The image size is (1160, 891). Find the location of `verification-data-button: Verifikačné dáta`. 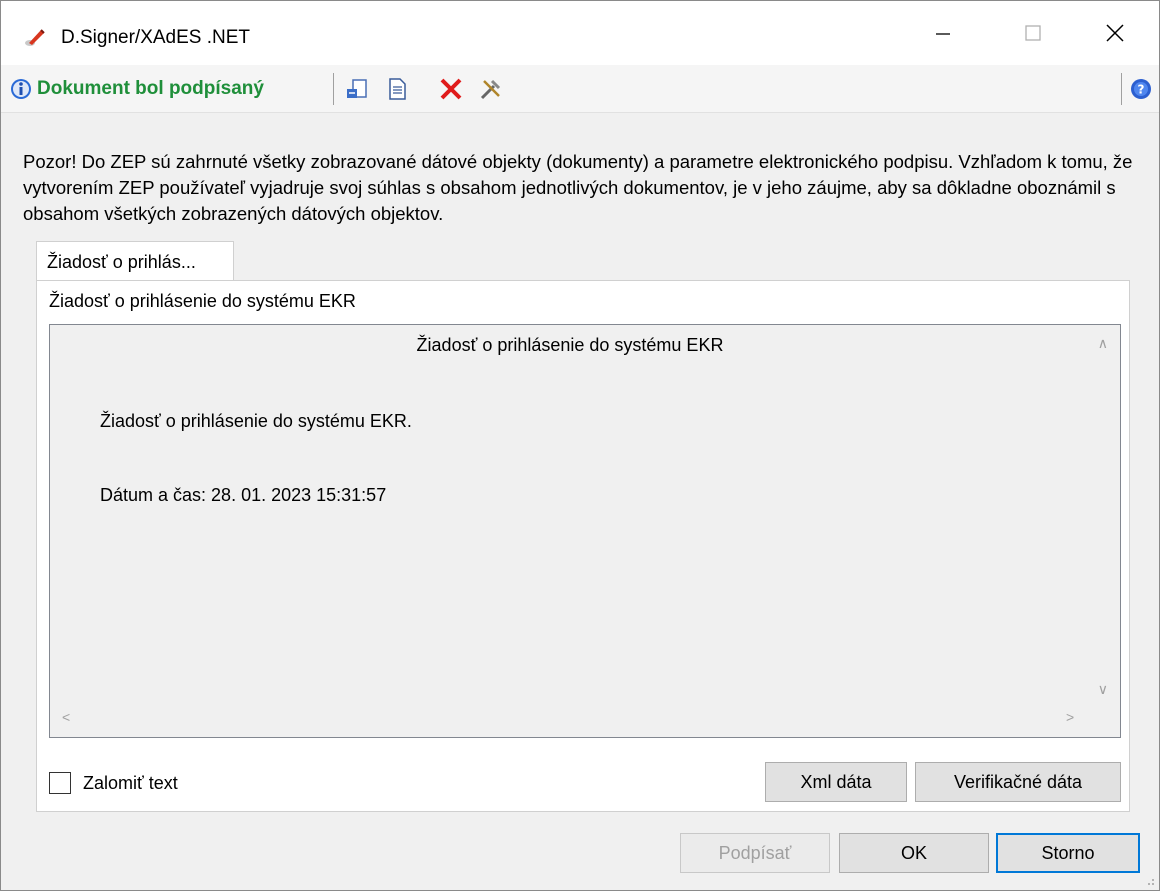

verification-data-button: Verifikačné dáta is located at coordinates (1018, 782).